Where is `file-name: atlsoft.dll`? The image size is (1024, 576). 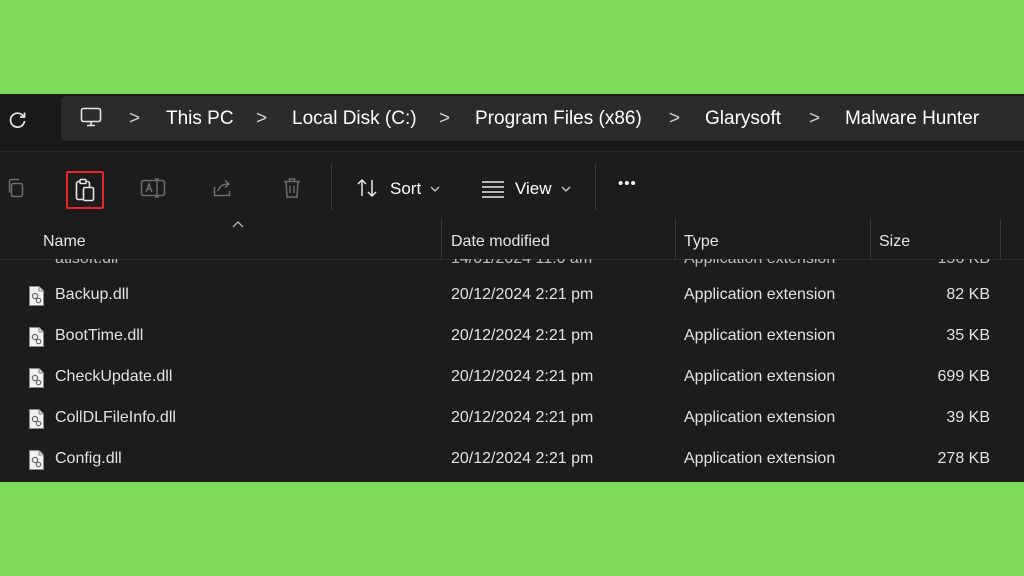
file-name: atlsoft.dll is located at coordinates (86, 263).